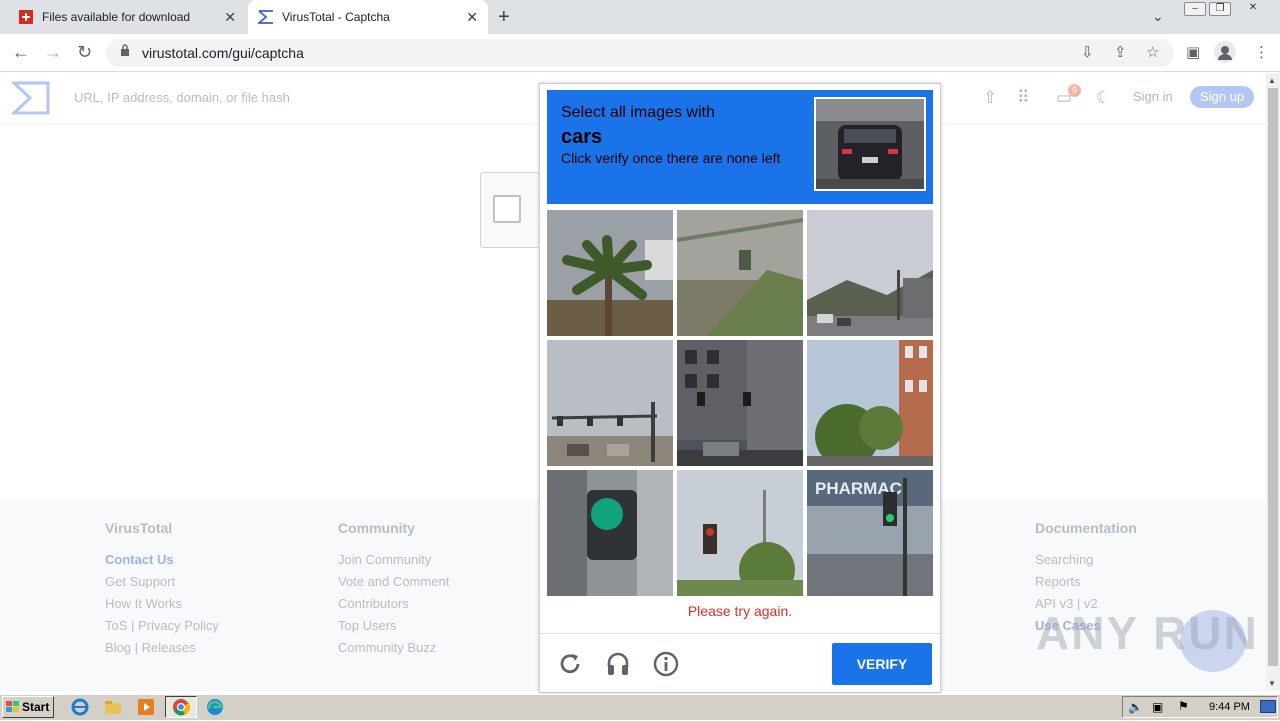  Describe the element at coordinates (1229, 707) in the screenshot. I see `clock: 9:44 PM` at that location.